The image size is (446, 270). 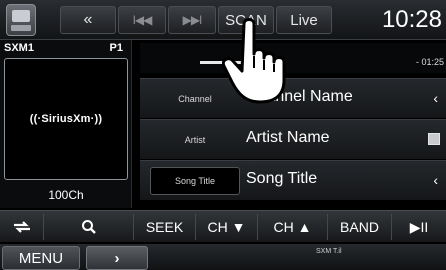 I want to click on menu-bar: MENU › SXM T.il, so click(x=223, y=257).